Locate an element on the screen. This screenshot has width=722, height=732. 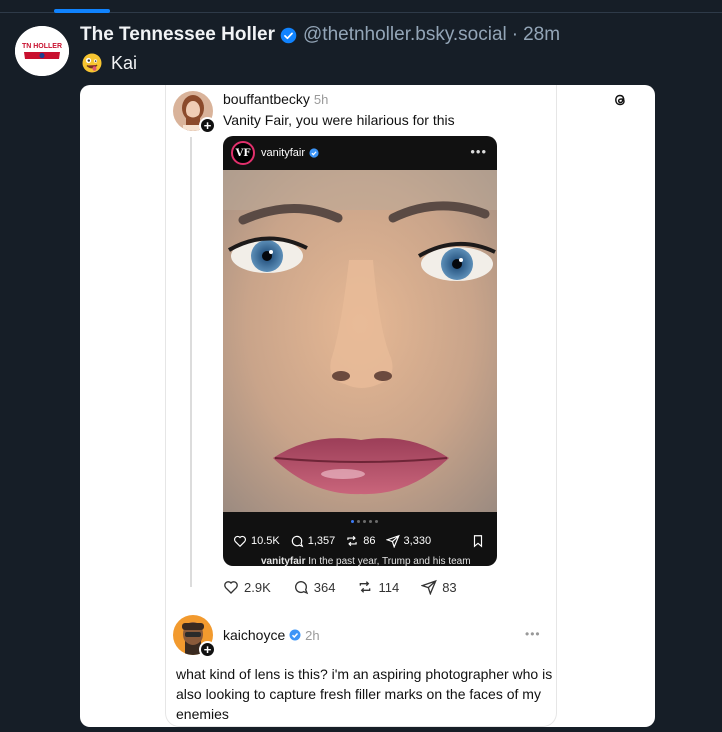
post-time: 28m is located at coordinates (541, 35).